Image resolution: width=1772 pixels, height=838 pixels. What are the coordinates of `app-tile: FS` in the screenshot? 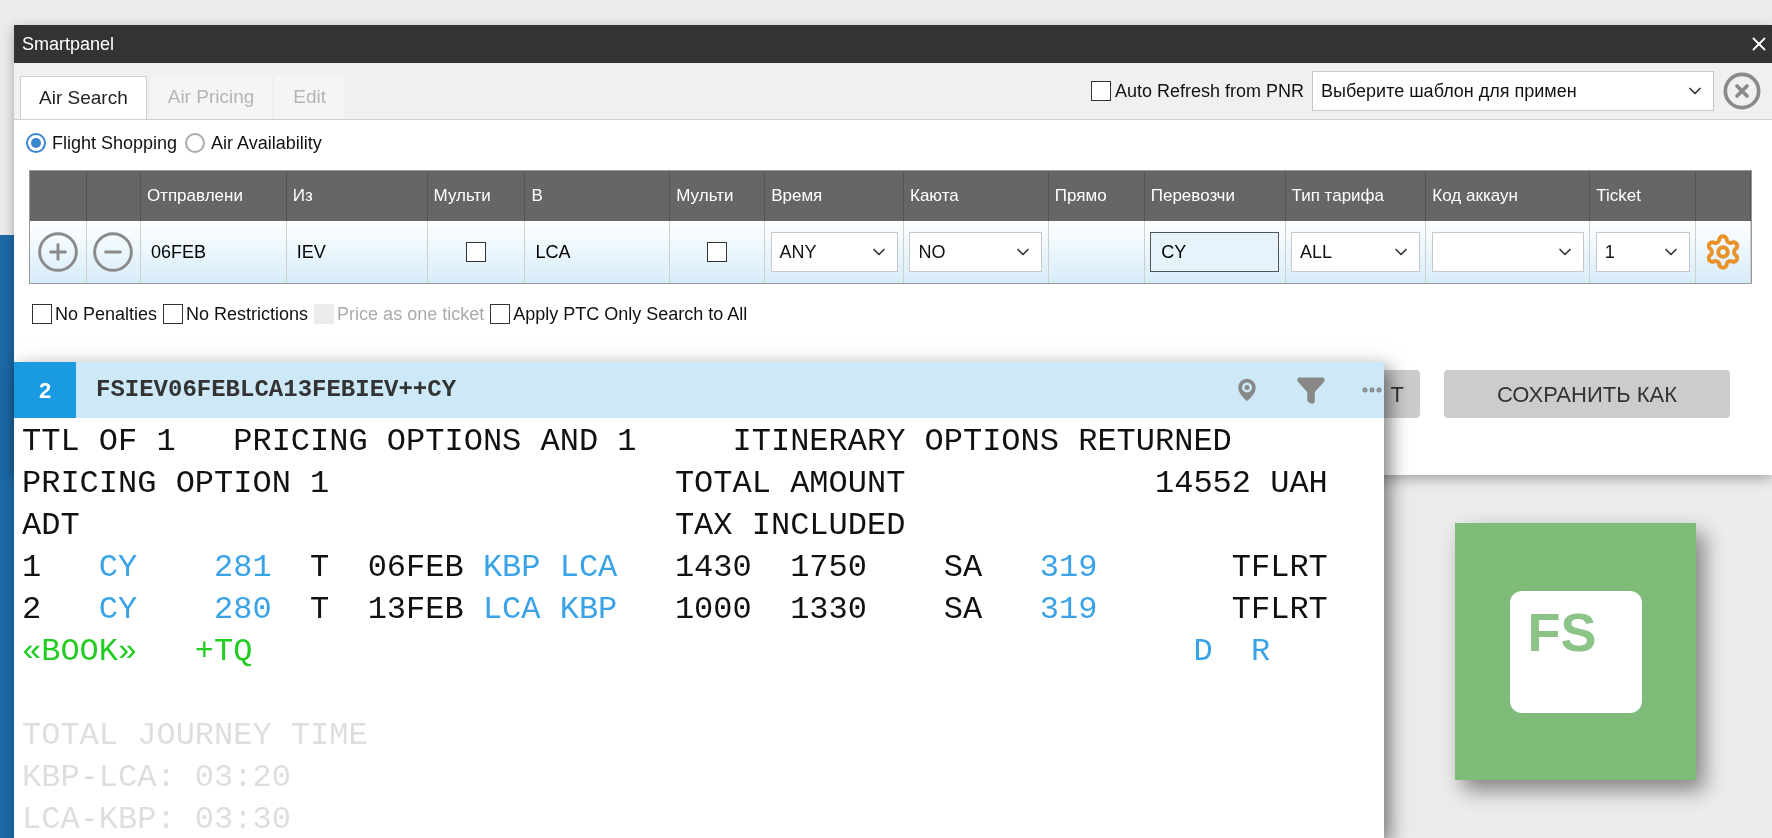 It's located at (1575, 651).